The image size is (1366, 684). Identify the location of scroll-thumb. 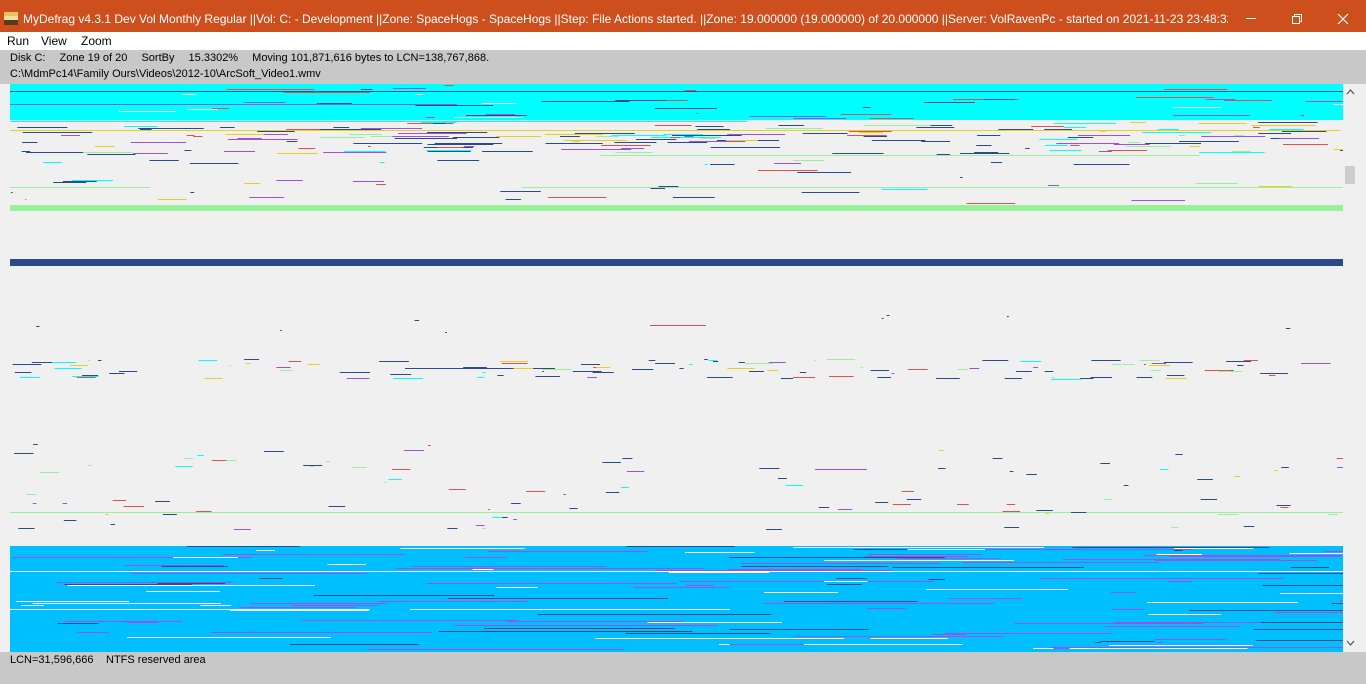
(1350, 175).